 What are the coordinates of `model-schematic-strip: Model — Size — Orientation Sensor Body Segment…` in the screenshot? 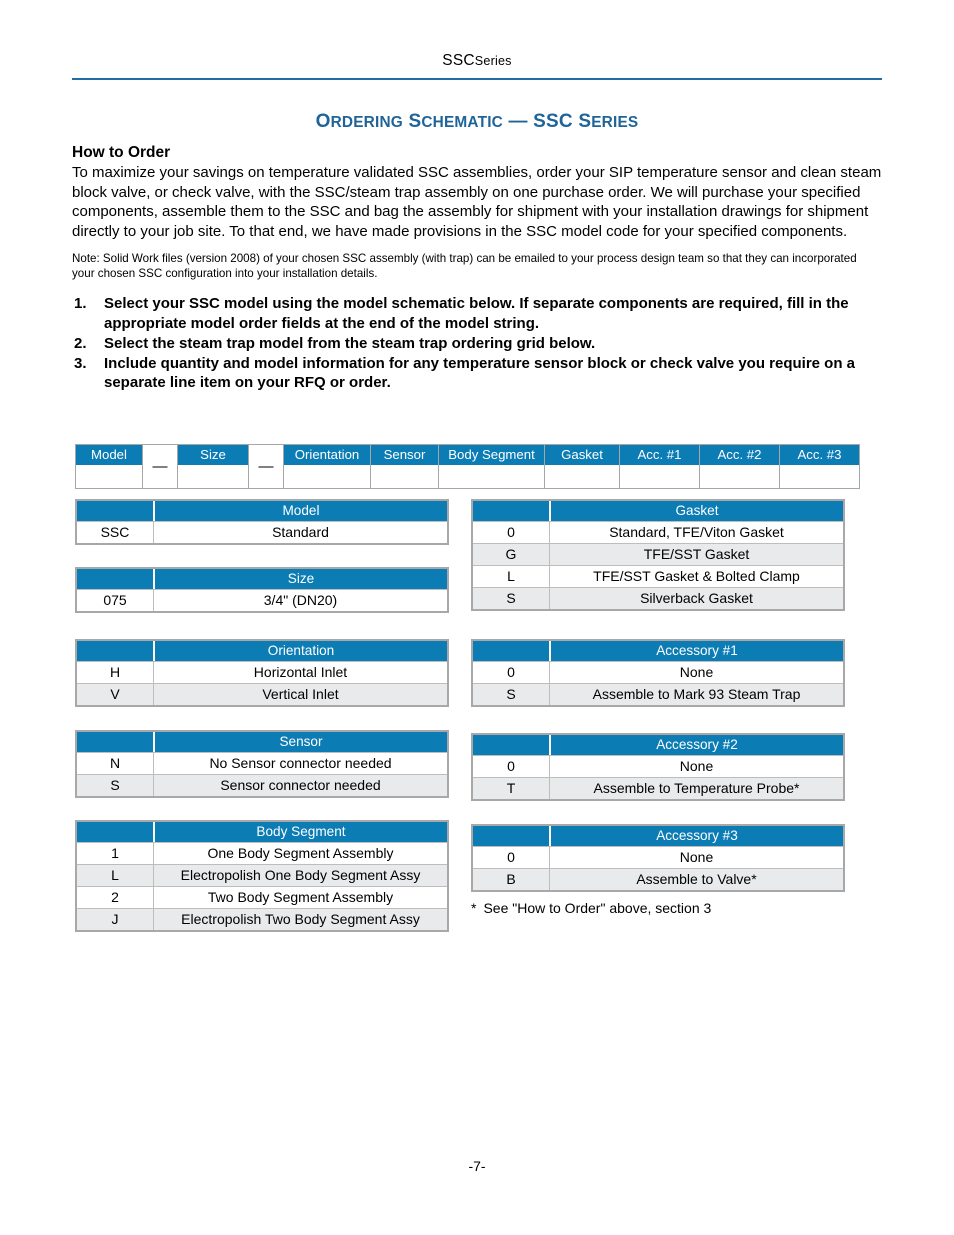 It's located at (467, 466).